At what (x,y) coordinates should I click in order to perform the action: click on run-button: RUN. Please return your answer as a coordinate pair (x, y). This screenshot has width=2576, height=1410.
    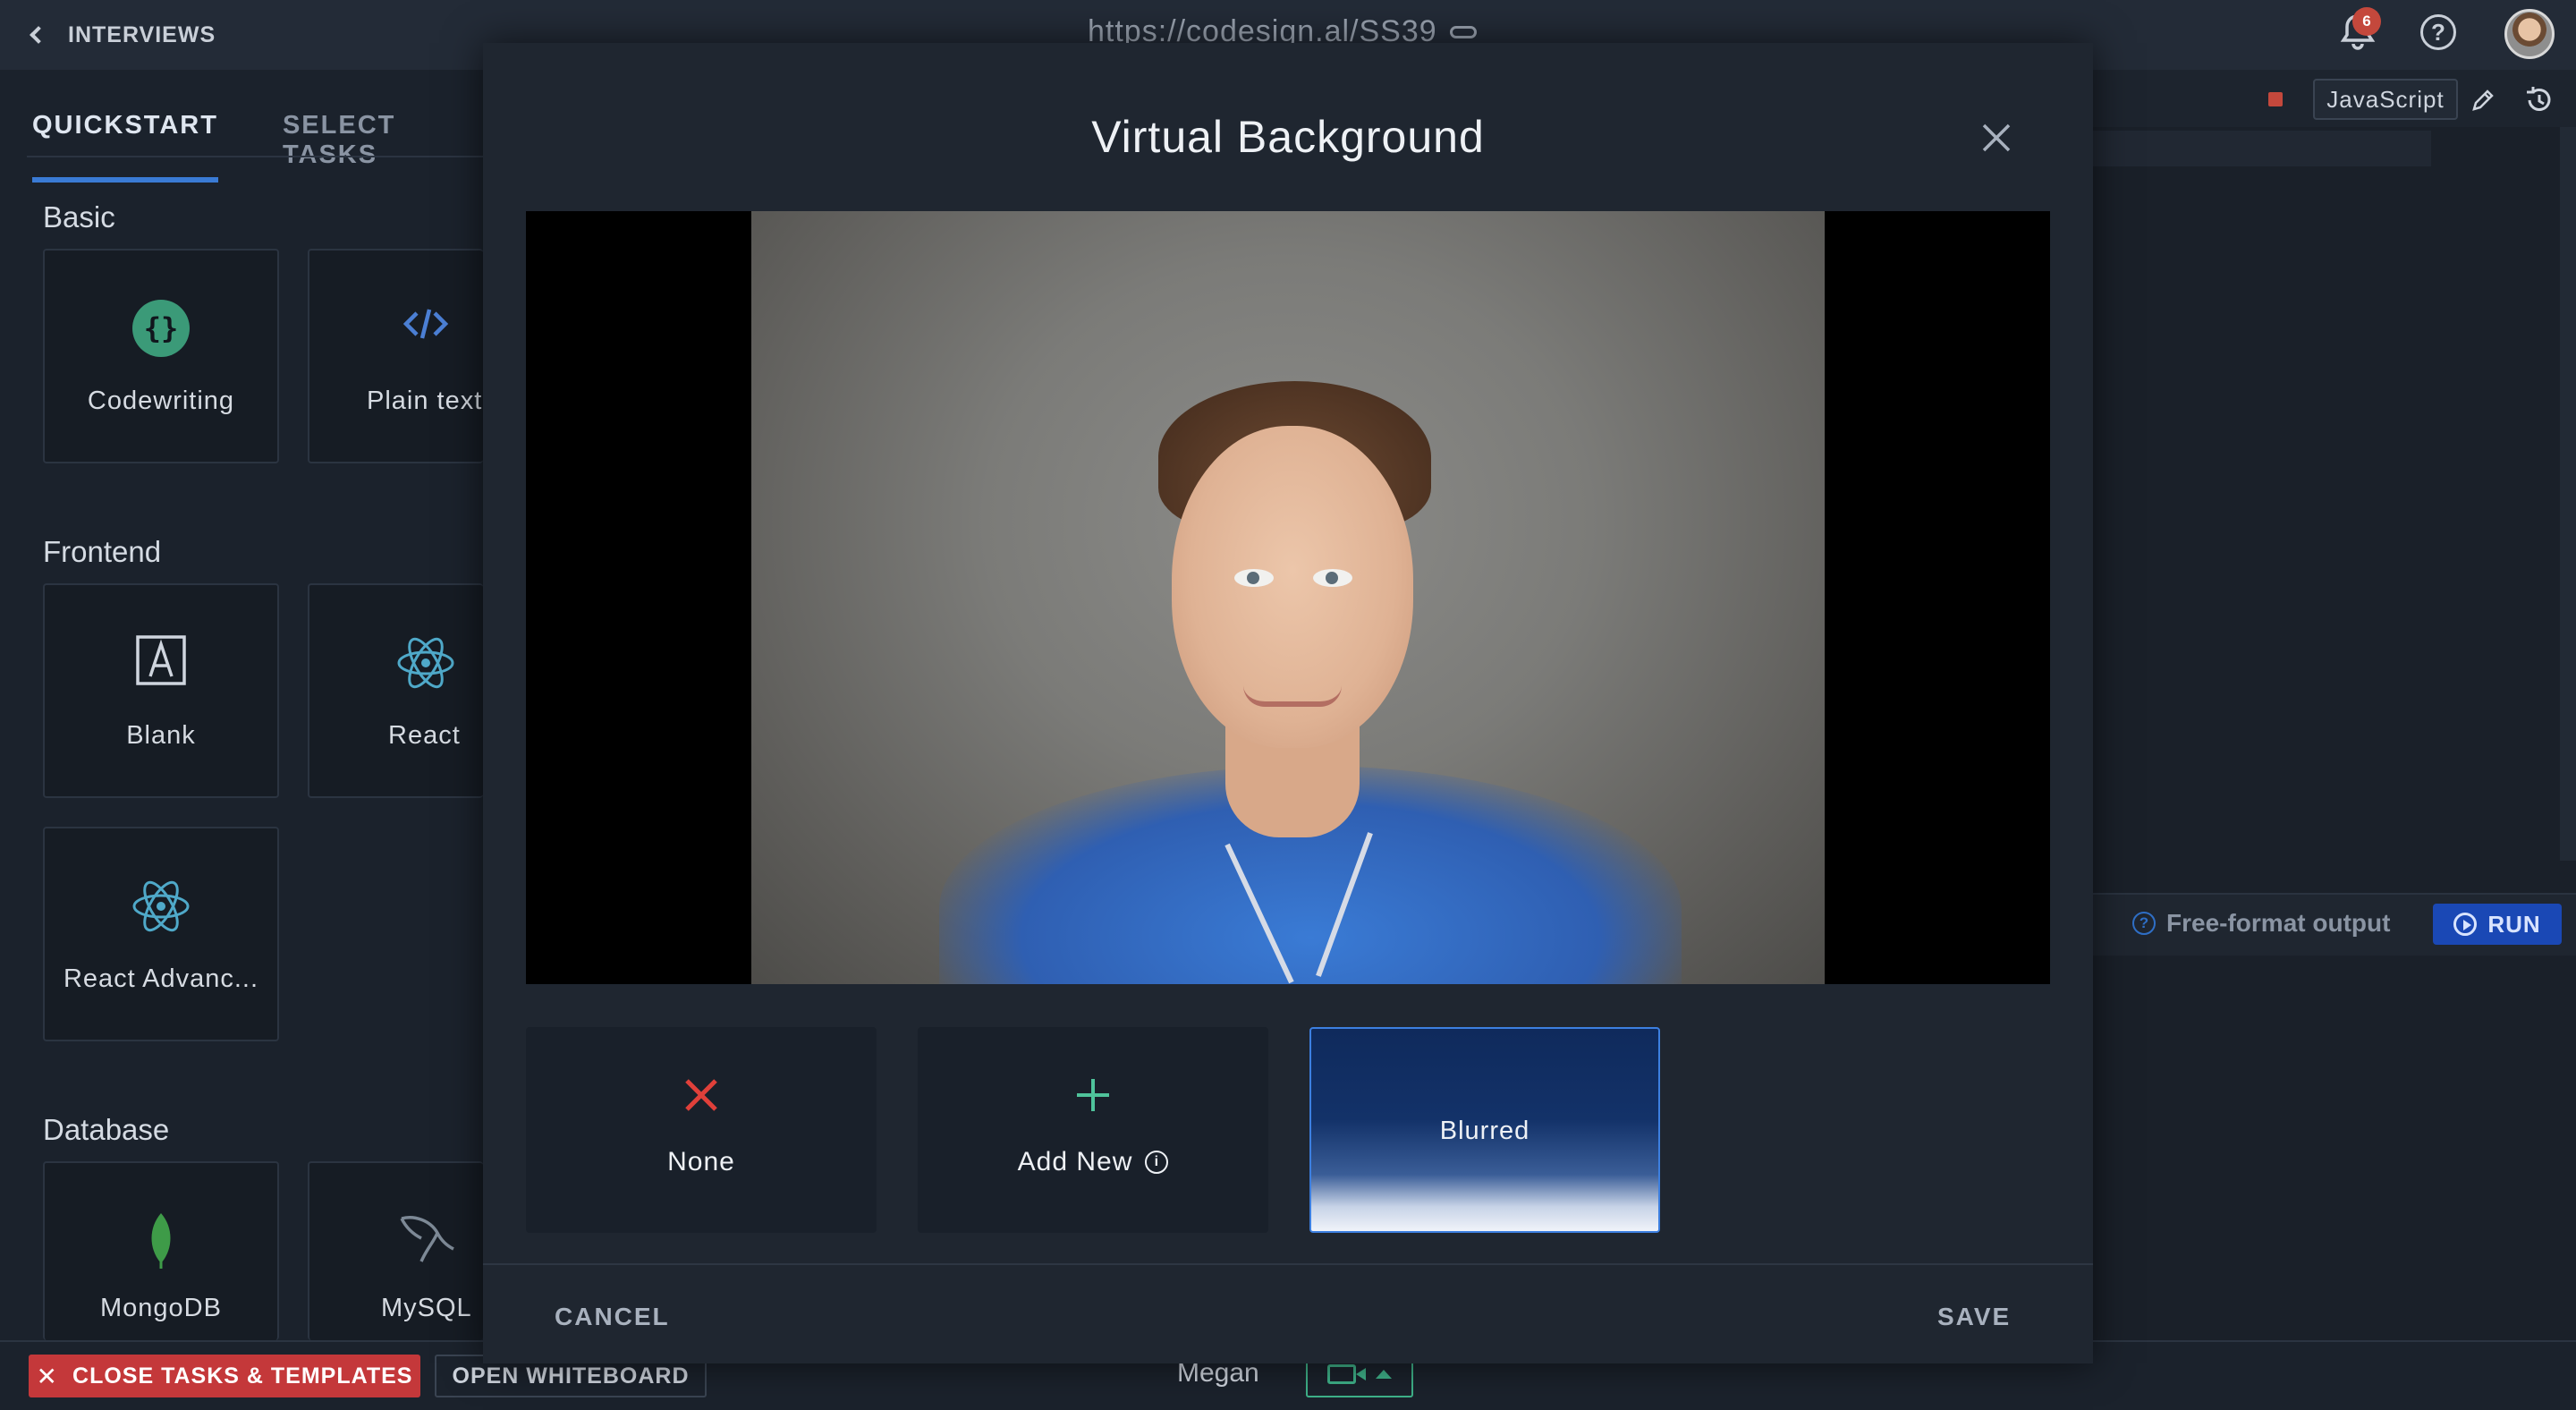
    Looking at the image, I should click on (2497, 925).